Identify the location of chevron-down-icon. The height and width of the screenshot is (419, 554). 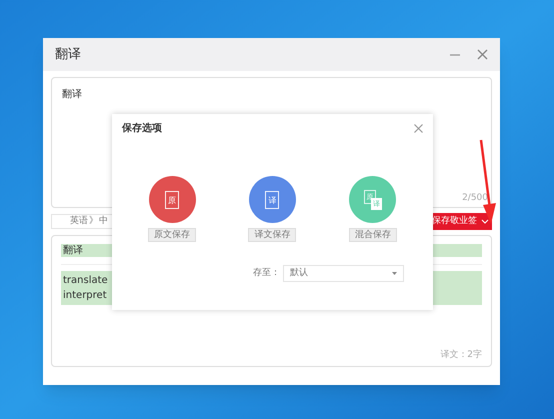
(485, 221).